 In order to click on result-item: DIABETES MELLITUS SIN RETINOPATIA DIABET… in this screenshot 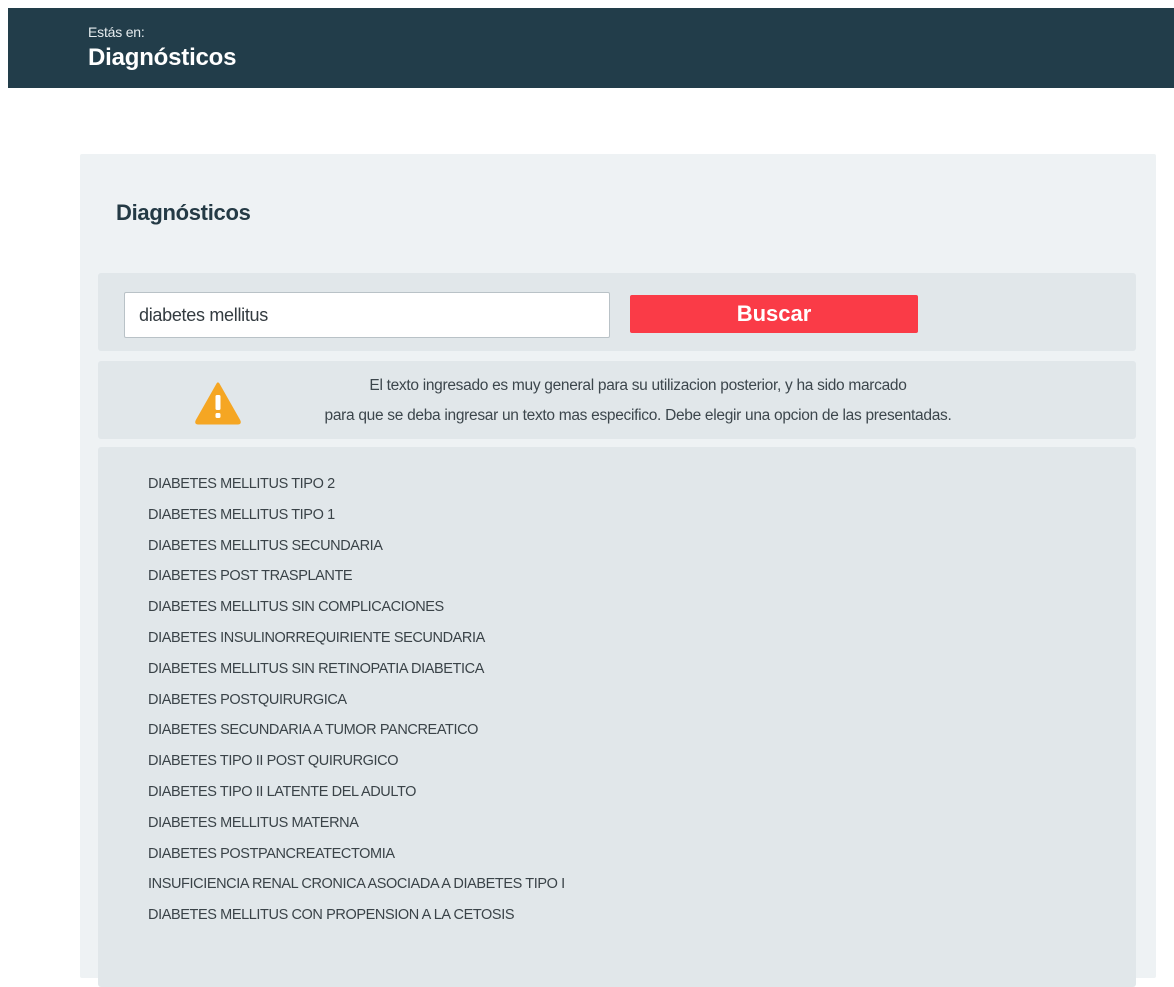, I will do `click(356, 669)`.